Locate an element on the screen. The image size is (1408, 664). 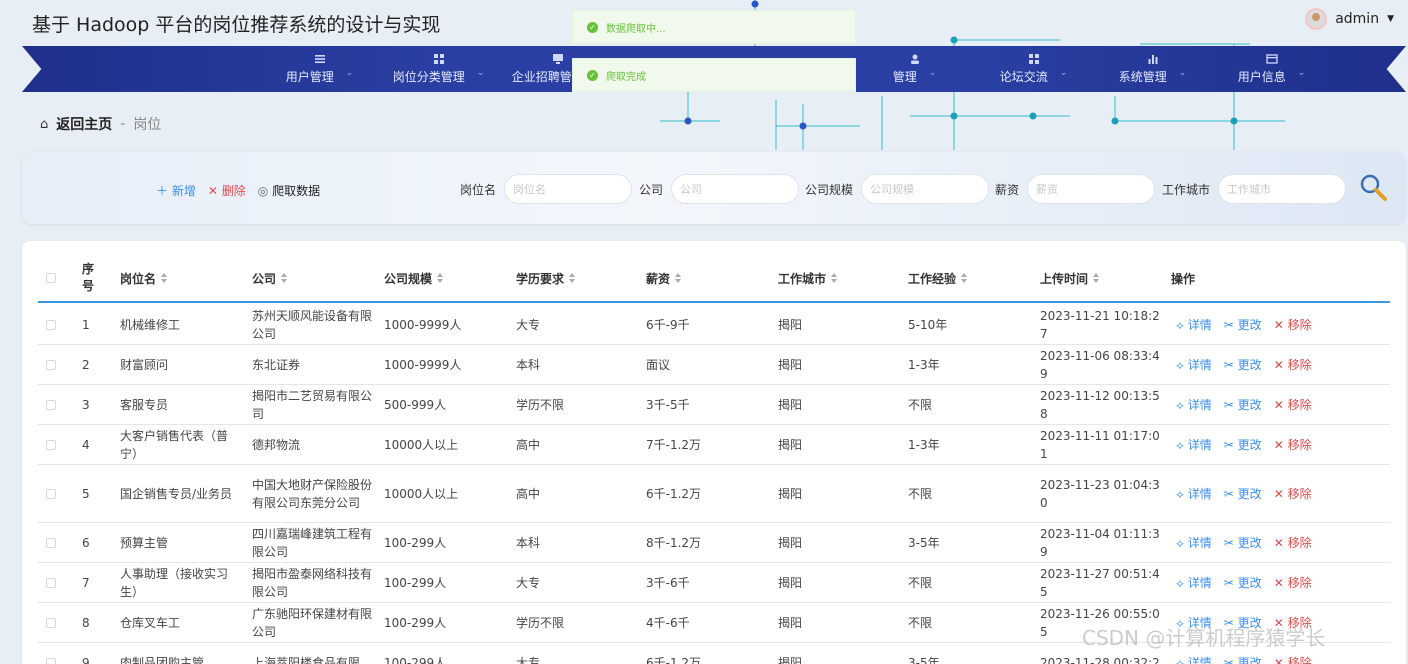
search-button is located at coordinates (1373, 187).